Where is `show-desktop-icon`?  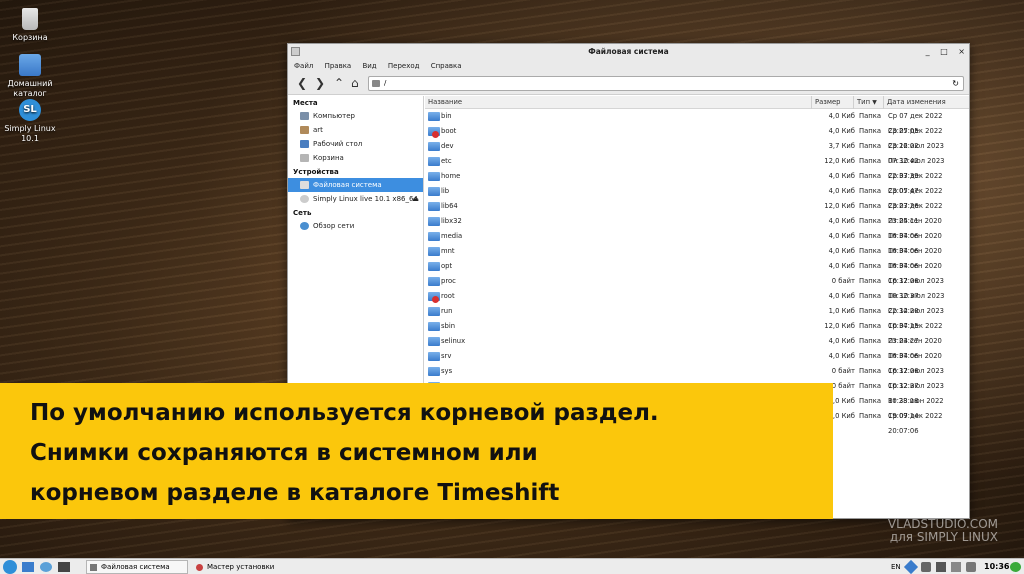 show-desktop-icon is located at coordinates (28, 567).